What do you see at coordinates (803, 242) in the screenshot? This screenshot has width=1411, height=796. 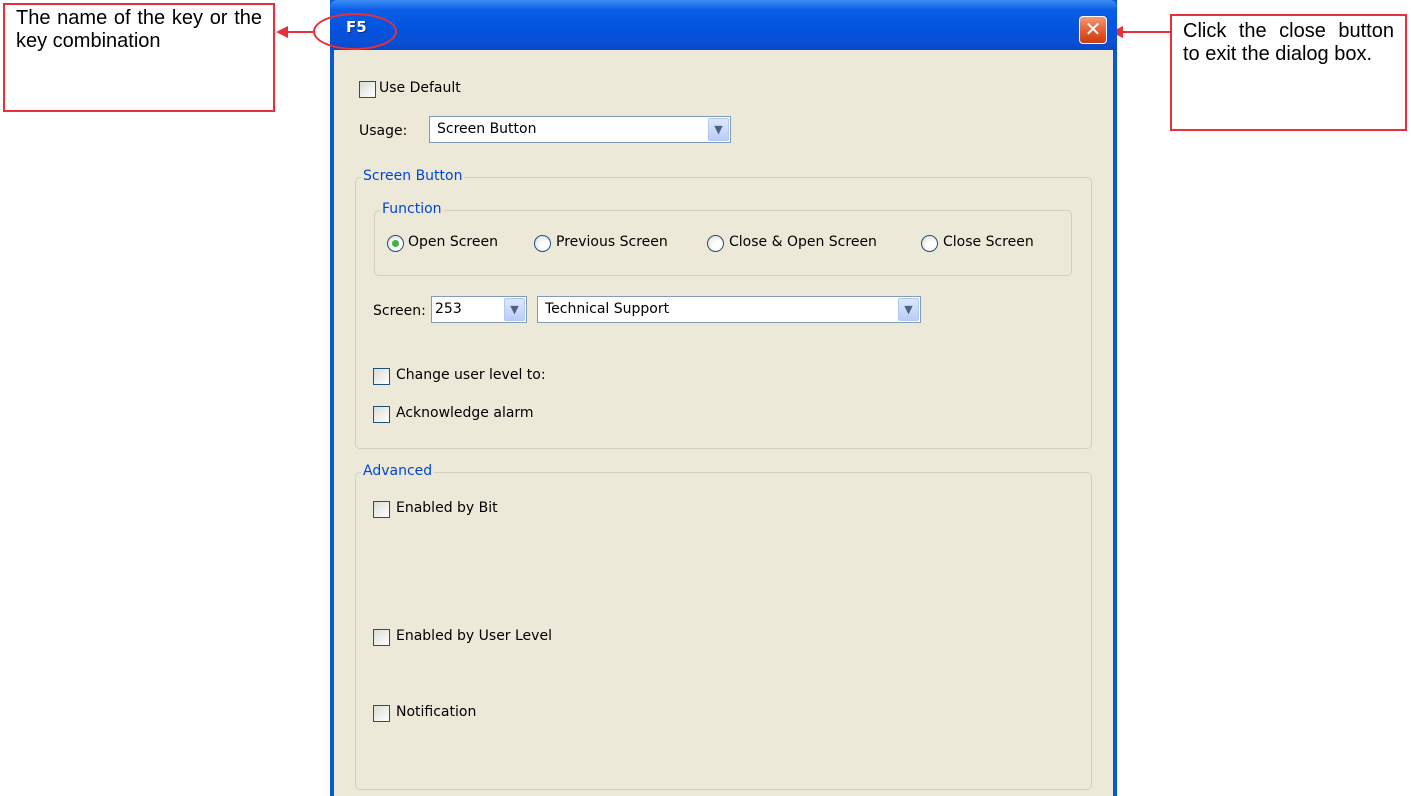 I see `close-open-screen-label: Close & Open Screen` at bounding box center [803, 242].